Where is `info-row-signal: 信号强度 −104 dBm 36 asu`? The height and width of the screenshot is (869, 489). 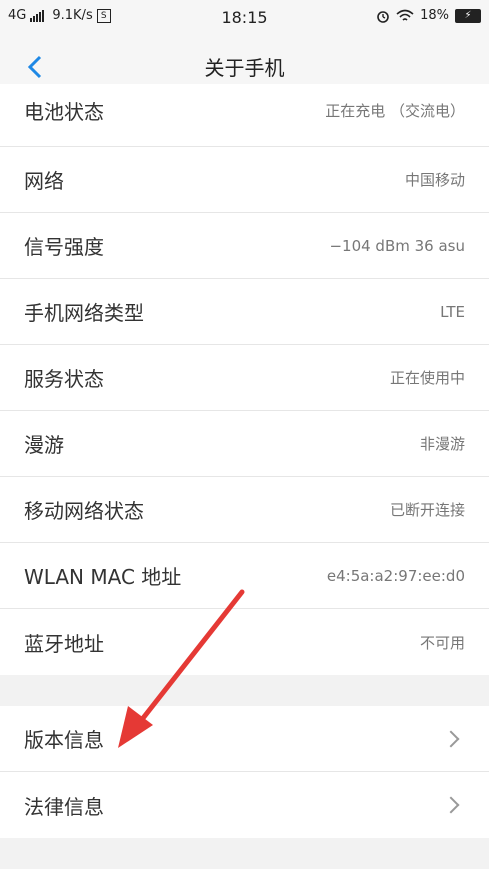 info-row-signal: 信号强度 −104 dBm 36 asu is located at coordinates (244, 246).